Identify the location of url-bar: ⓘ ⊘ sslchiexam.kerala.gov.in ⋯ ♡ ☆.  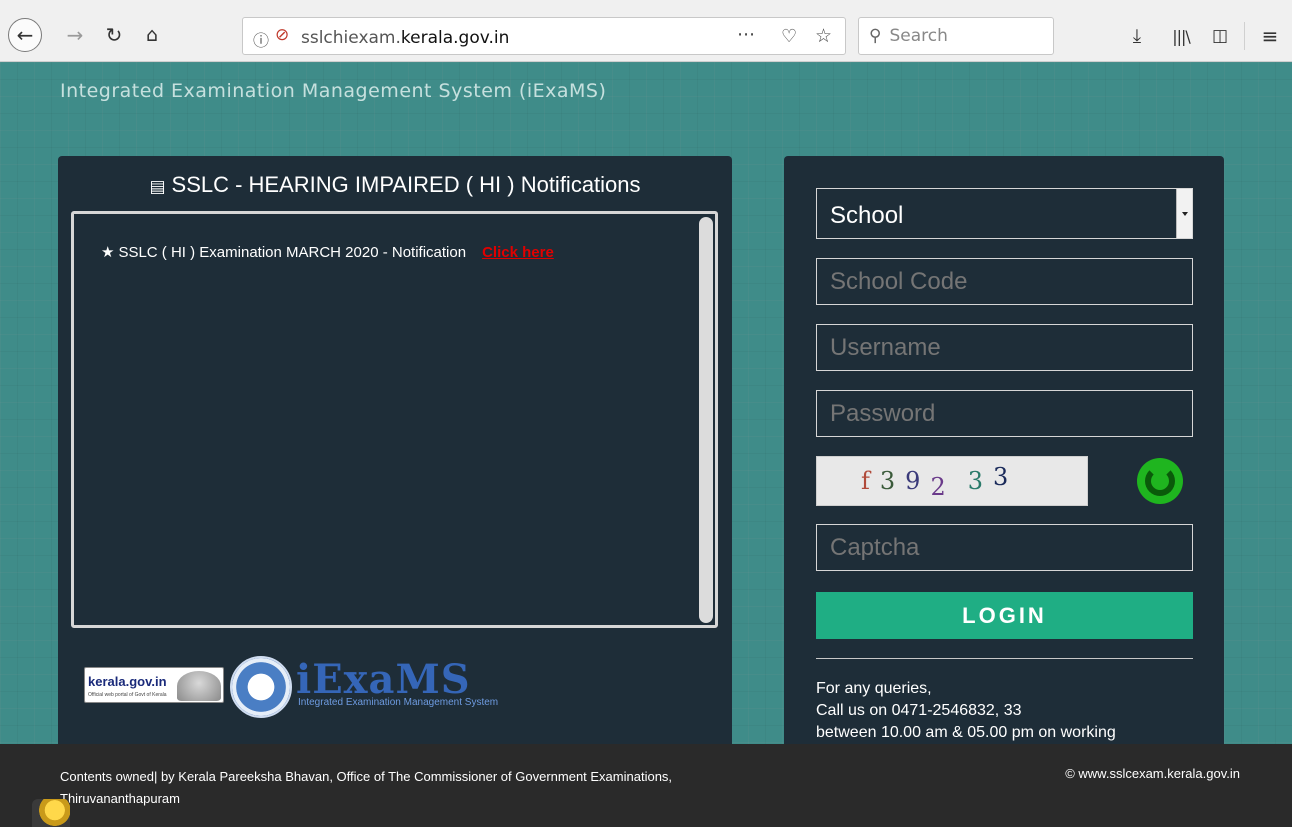
(544, 36).